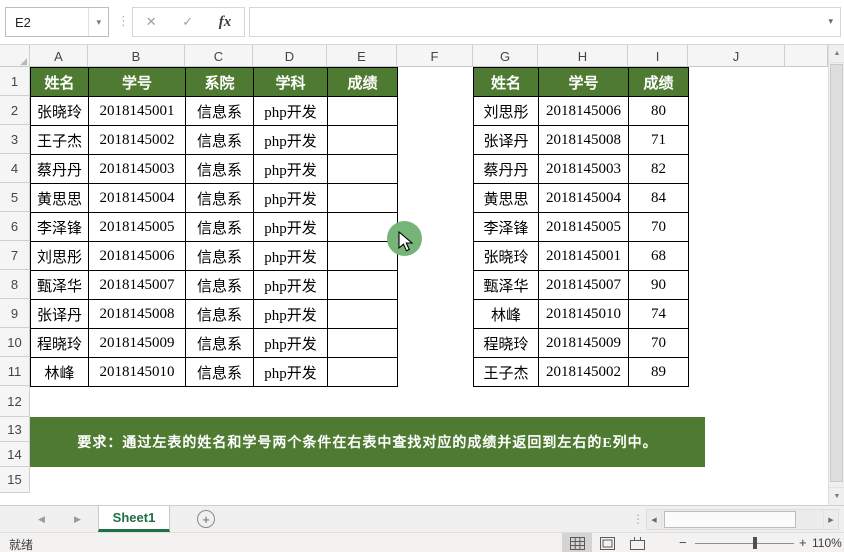  I want to click on row-header: 1, so click(15, 81).